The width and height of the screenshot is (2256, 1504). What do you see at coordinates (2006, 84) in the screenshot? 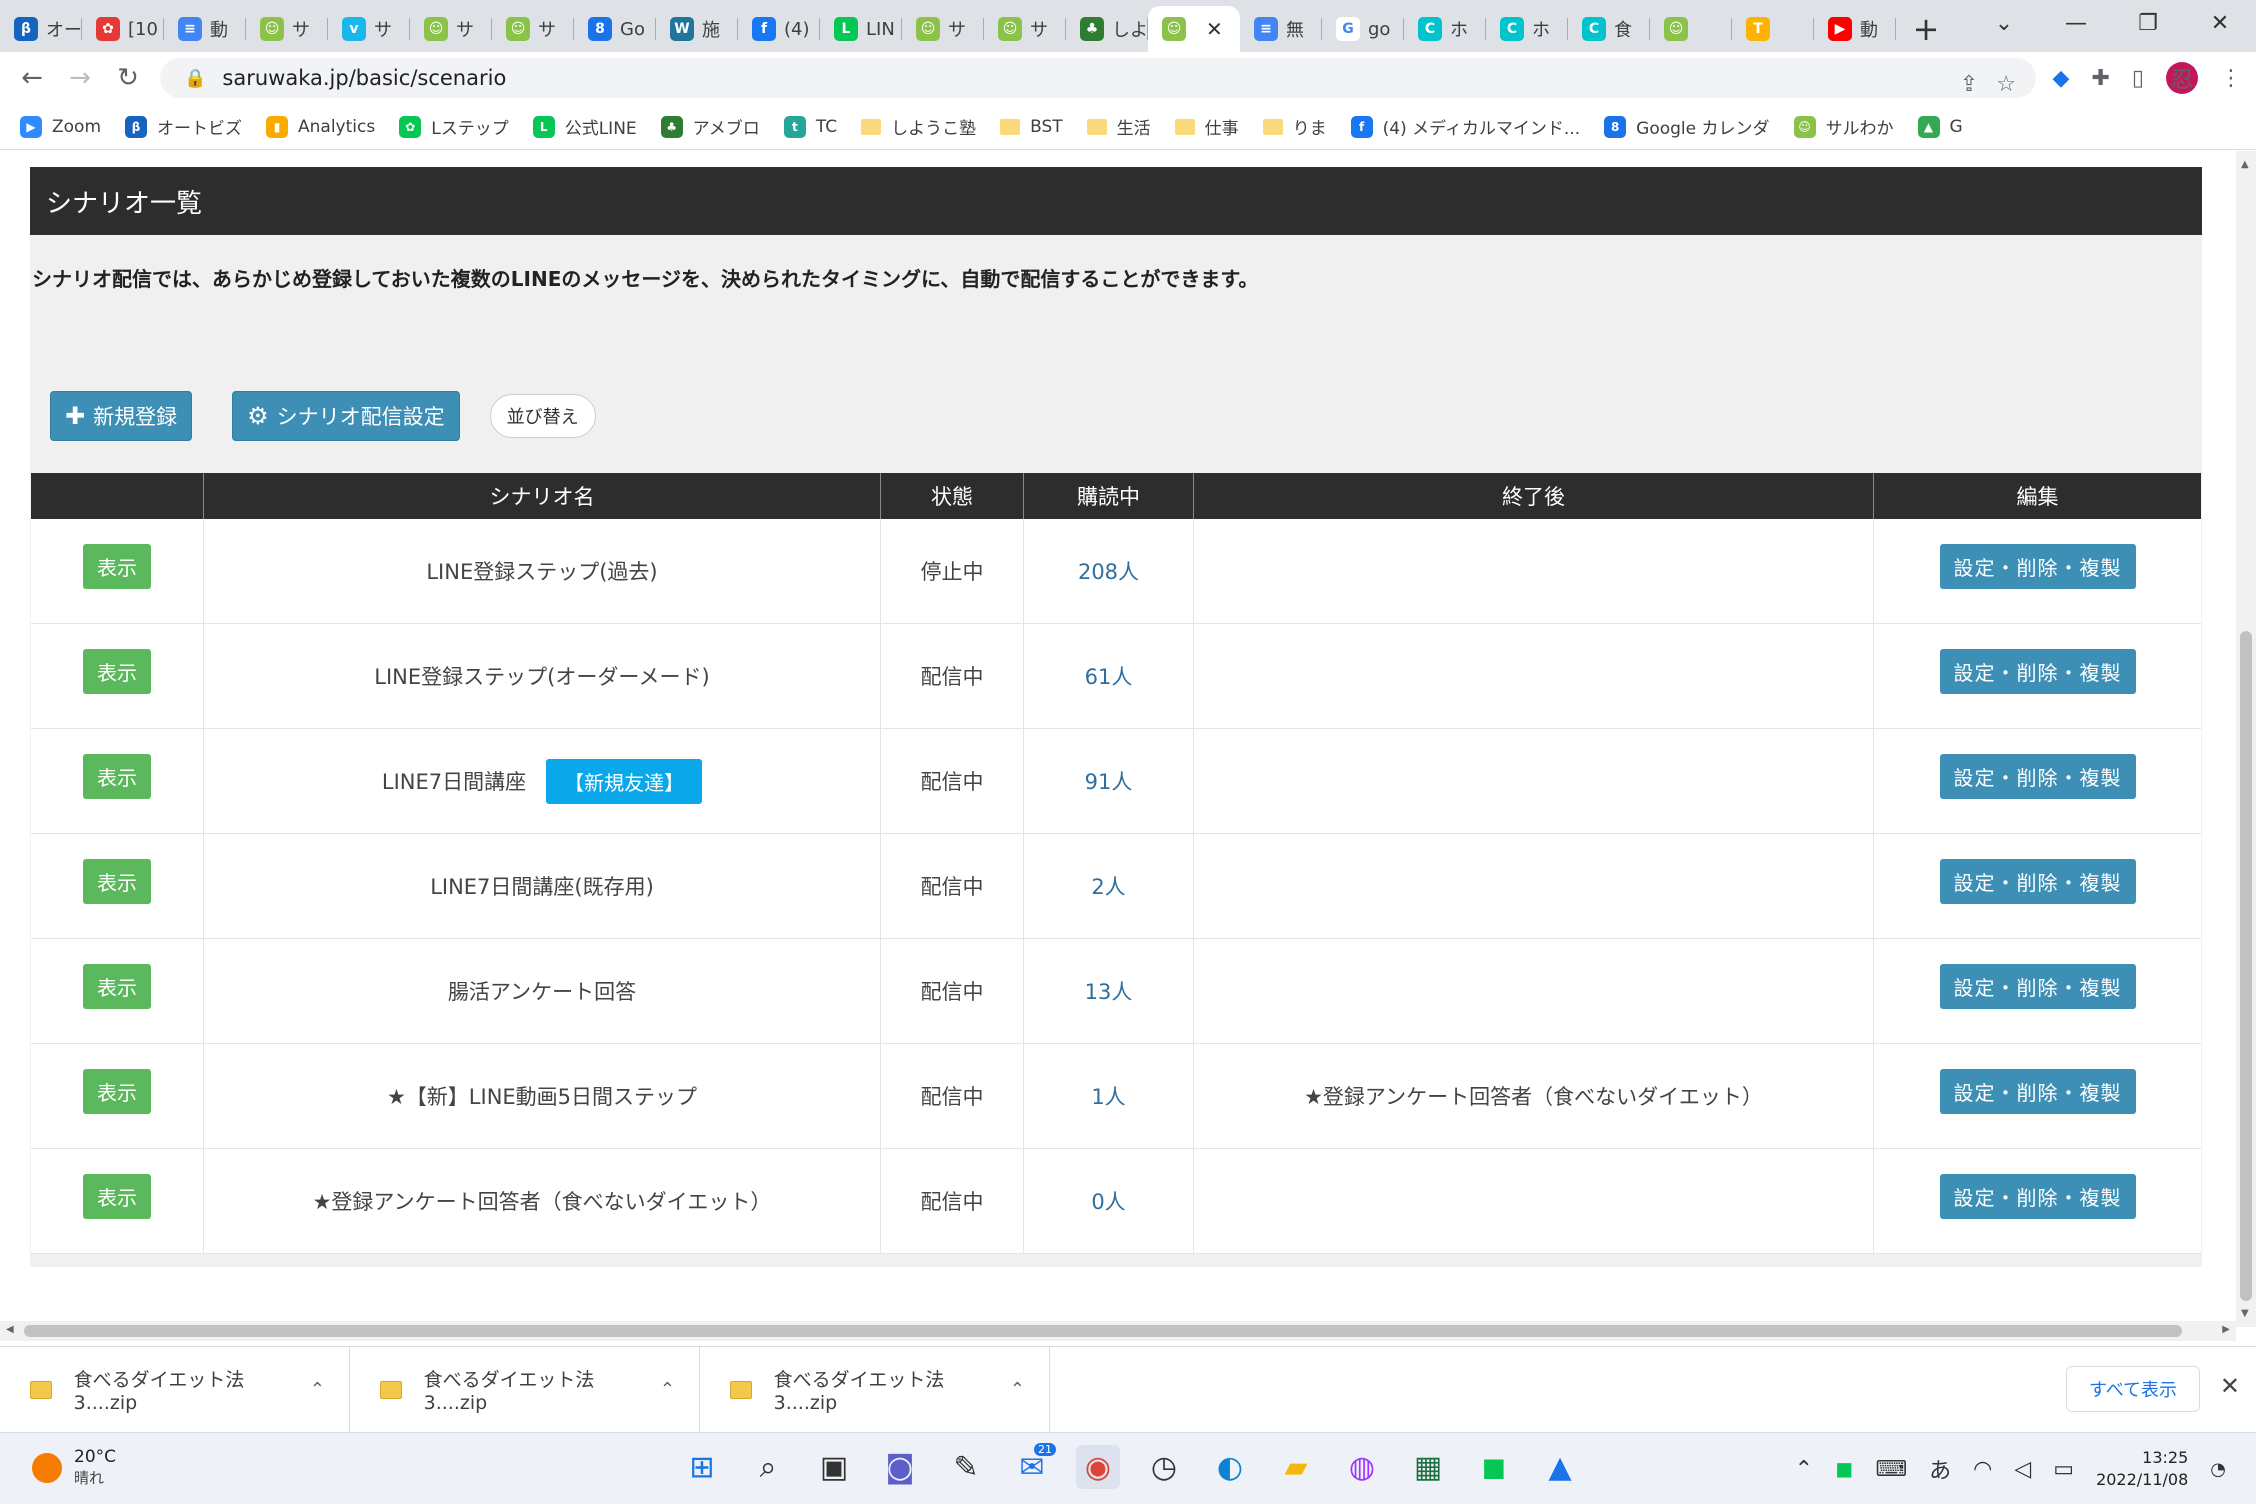
I see `bookmark-star-icon: ☆` at bounding box center [2006, 84].